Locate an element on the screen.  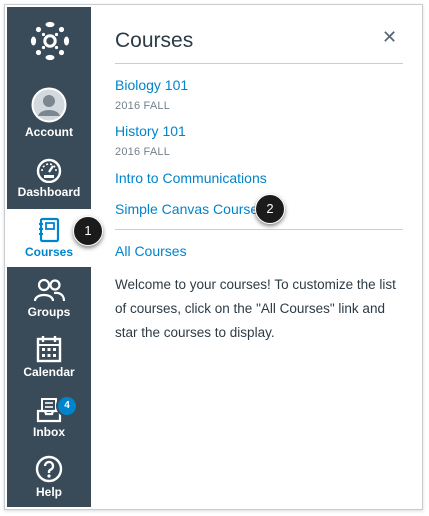
nav-label-account: Account is located at coordinates (49, 132).